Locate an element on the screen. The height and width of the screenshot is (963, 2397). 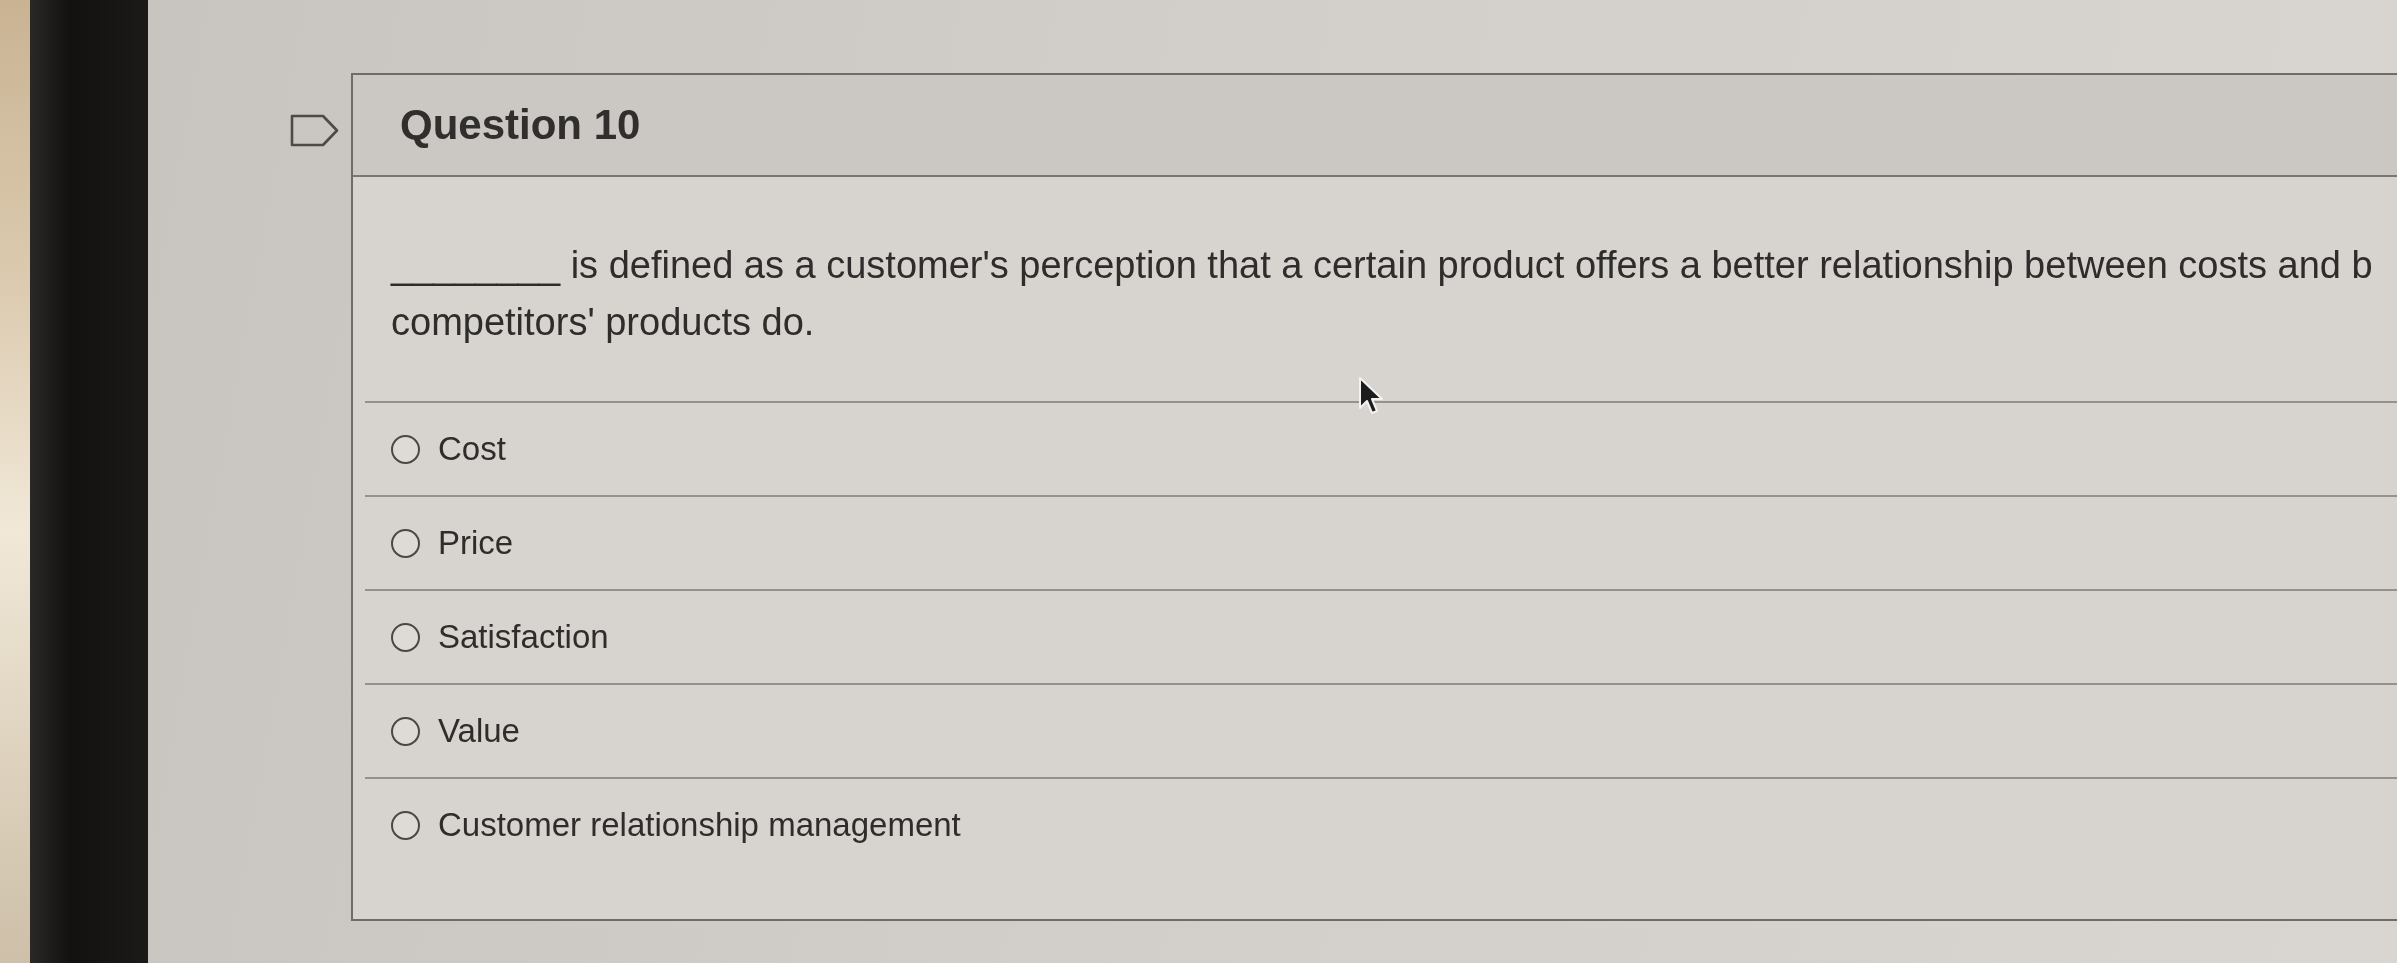
answer-option: Customer relationship management is located at coordinates (676, 825).